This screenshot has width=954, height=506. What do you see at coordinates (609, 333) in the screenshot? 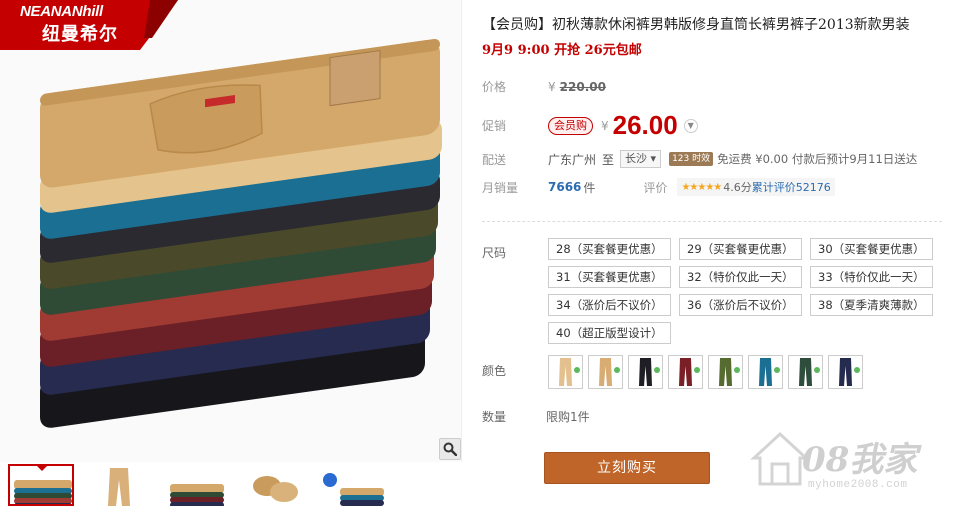
I see `size-option-40: 40（超正版型设计）` at bounding box center [609, 333].